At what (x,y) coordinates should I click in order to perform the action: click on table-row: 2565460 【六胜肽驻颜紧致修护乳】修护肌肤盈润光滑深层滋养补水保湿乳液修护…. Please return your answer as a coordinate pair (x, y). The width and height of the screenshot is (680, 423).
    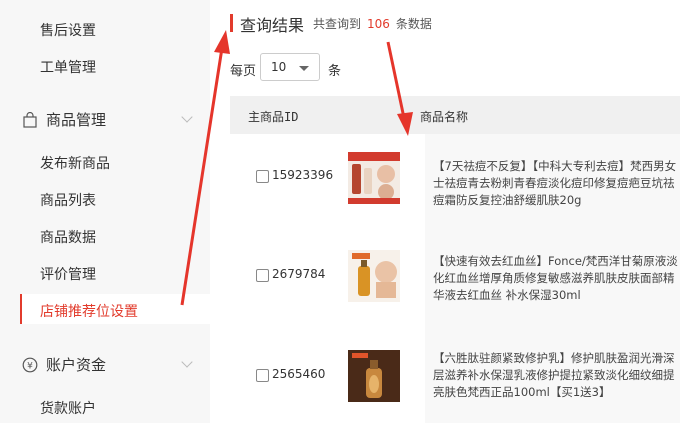
    Looking at the image, I should click on (455, 376).